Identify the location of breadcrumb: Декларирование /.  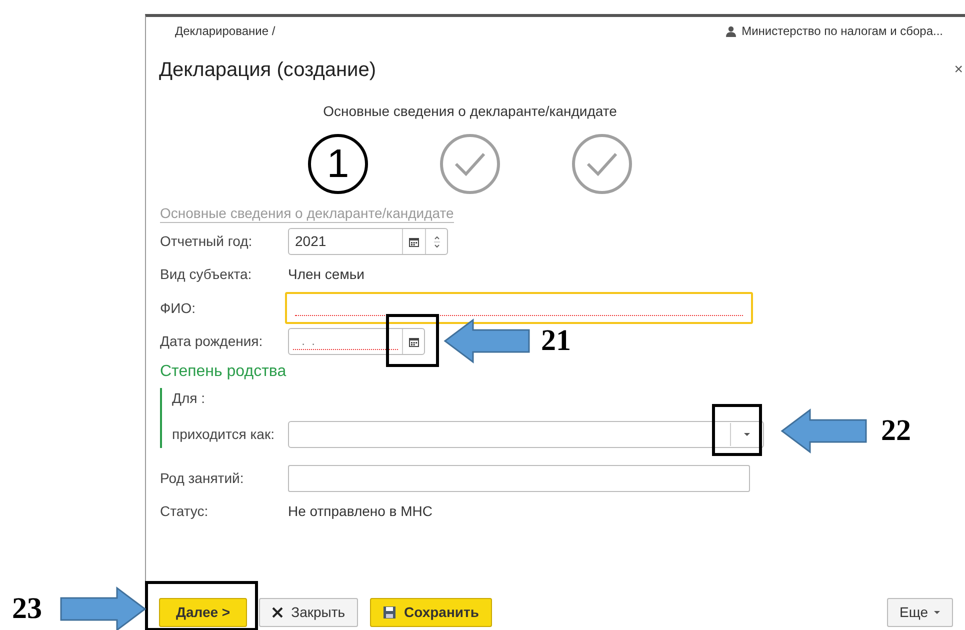
(225, 31).